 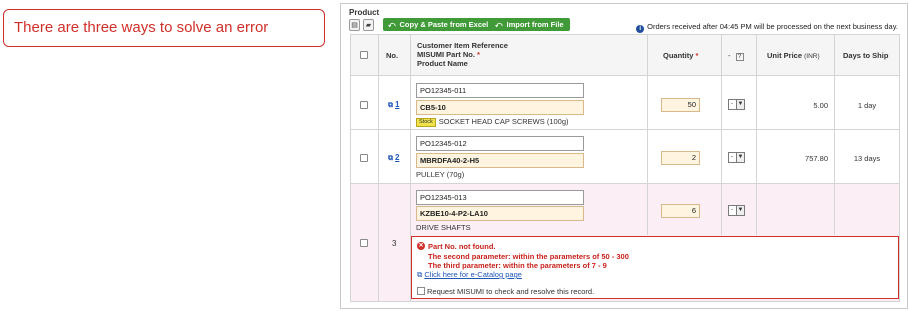 What do you see at coordinates (393, 158) in the screenshot?
I see `row-number-link: ⧉ 2` at bounding box center [393, 158].